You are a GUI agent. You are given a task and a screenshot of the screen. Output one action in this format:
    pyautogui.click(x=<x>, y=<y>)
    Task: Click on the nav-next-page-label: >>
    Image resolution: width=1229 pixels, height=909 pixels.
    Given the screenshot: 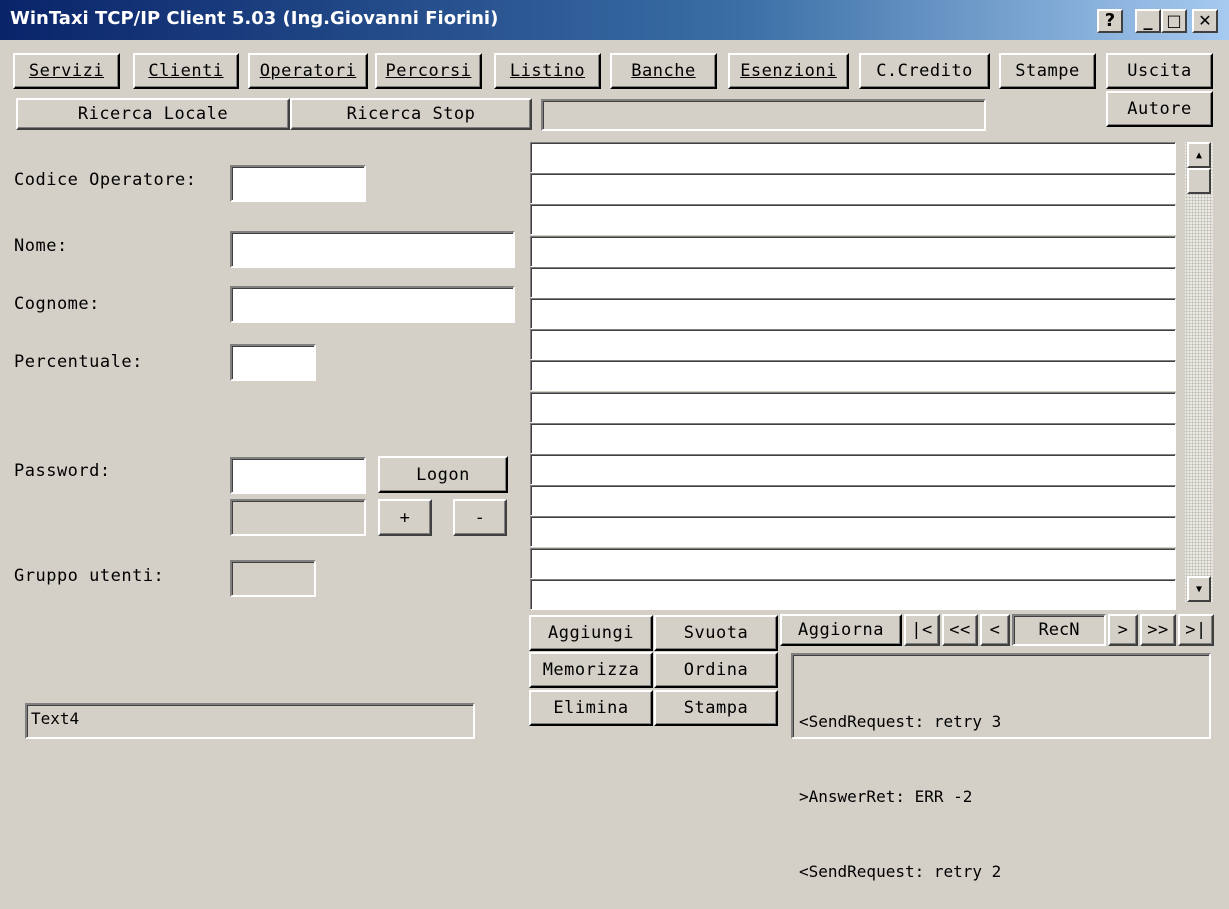 What is the action you would take?
    pyautogui.click(x=1158, y=630)
    